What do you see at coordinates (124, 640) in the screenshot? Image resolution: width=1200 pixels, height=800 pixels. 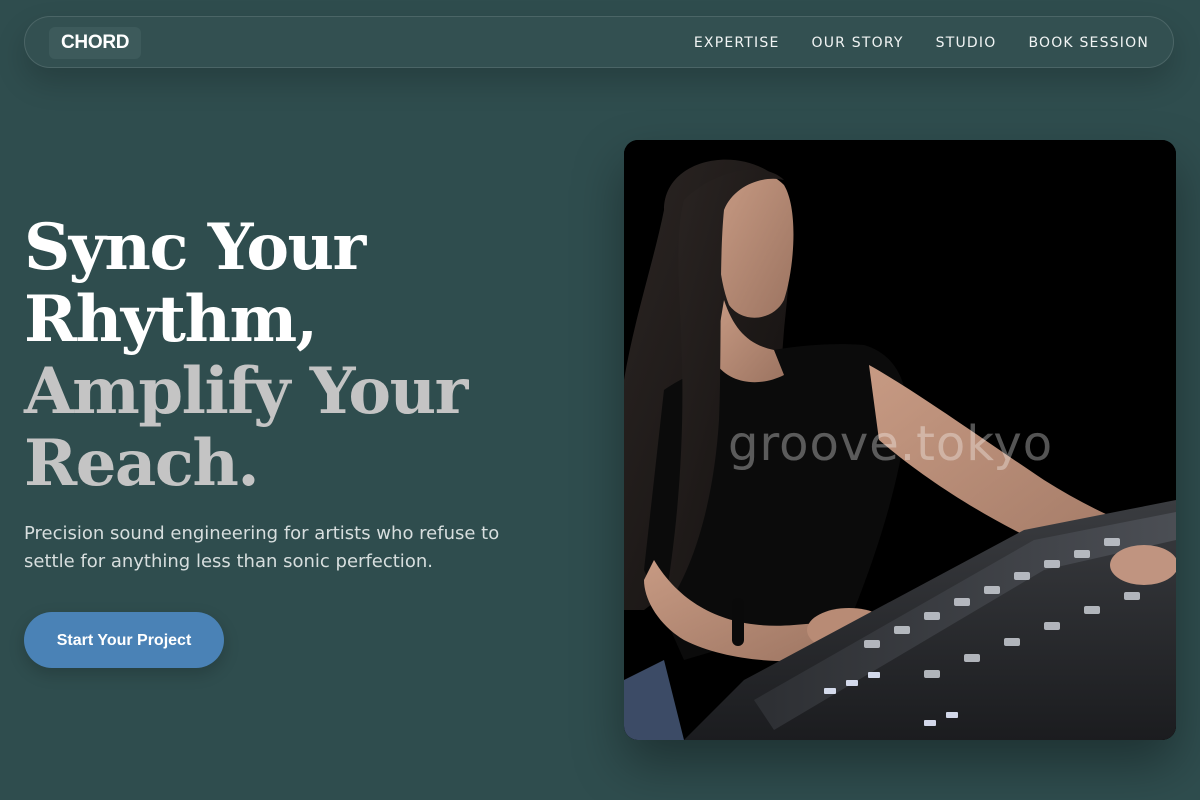 I see `start-project-button: Start Your Project` at bounding box center [124, 640].